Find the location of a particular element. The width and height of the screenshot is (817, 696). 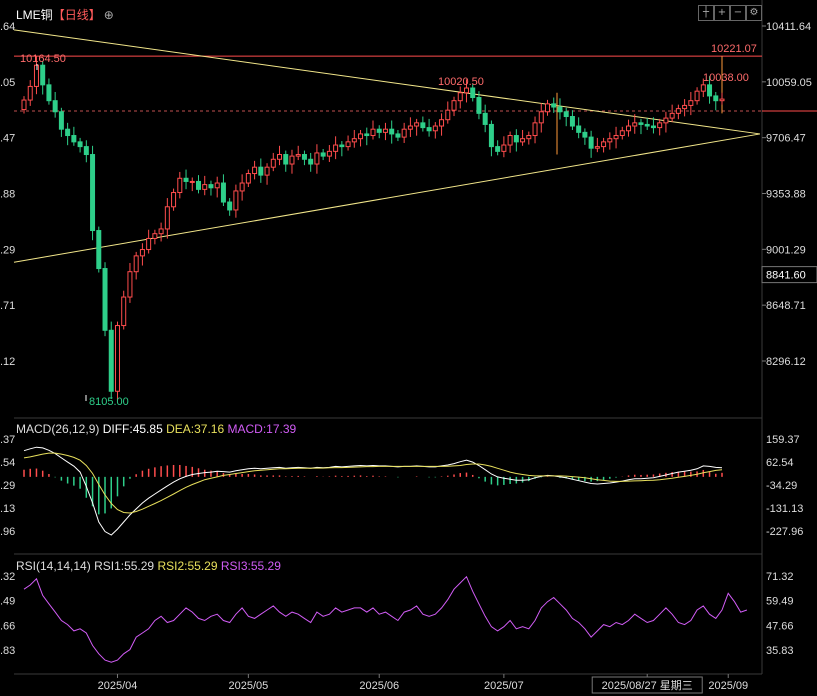

high-left-label: 10164.50 is located at coordinates (43, 59).